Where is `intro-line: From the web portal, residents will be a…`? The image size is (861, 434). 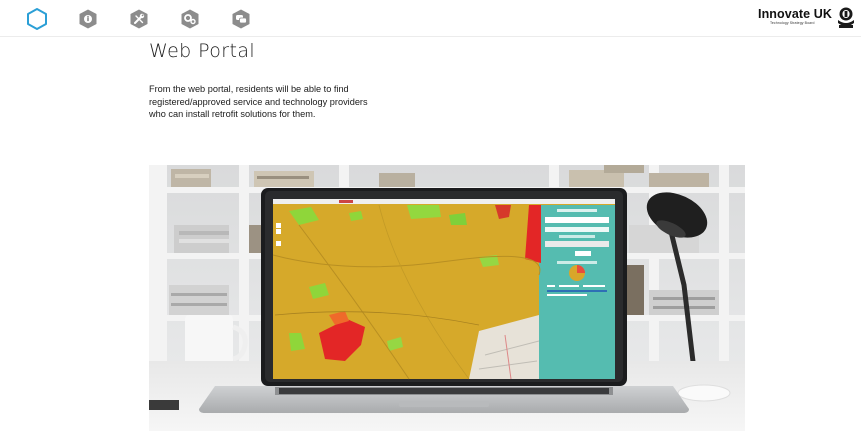
intro-line: From the web portal, residents will be a… is located at coordinates (249, 89).